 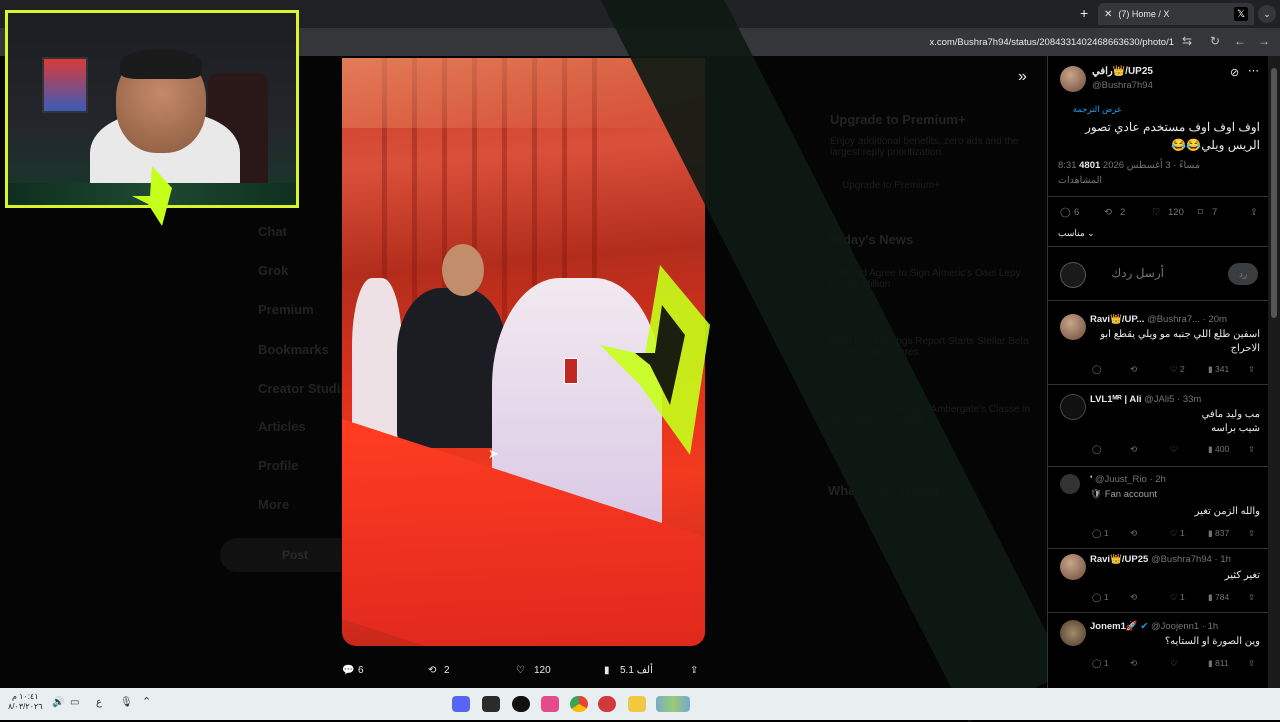 I want to click on sort-label: مناسب, so click(x=1071, y=233).